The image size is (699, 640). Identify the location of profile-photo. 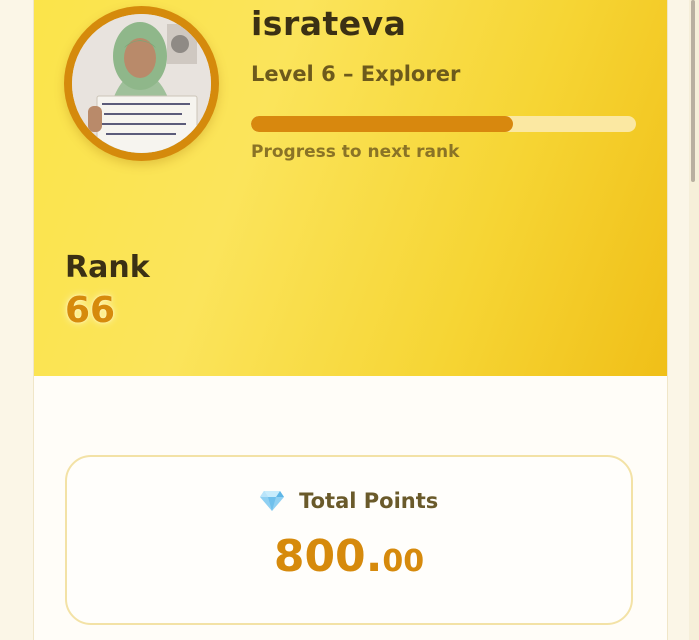
(141, 83).